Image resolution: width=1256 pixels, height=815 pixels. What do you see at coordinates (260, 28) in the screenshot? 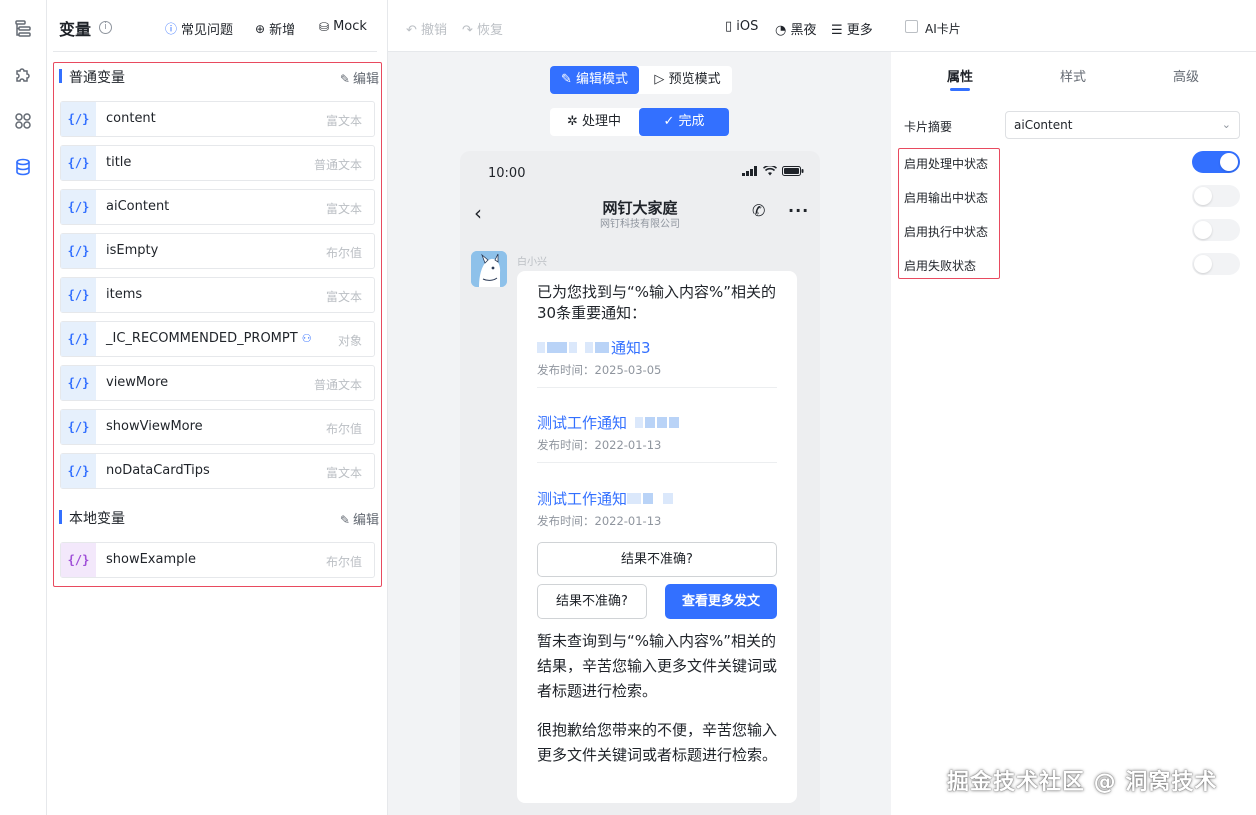
I see `plus-circle-icon: ⊕` at bounding box center [260, 28].